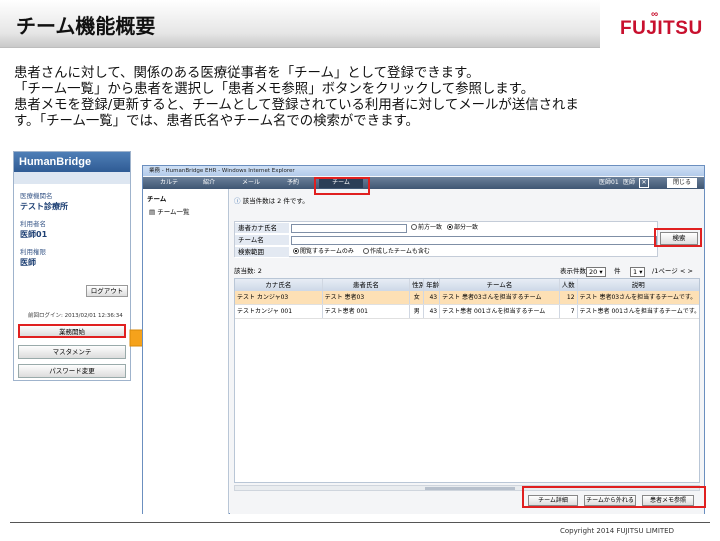  What do you see at coordinates (569, 297) in the screenshot?
I see `table-cell: 12` at bounding box center [569, 297].